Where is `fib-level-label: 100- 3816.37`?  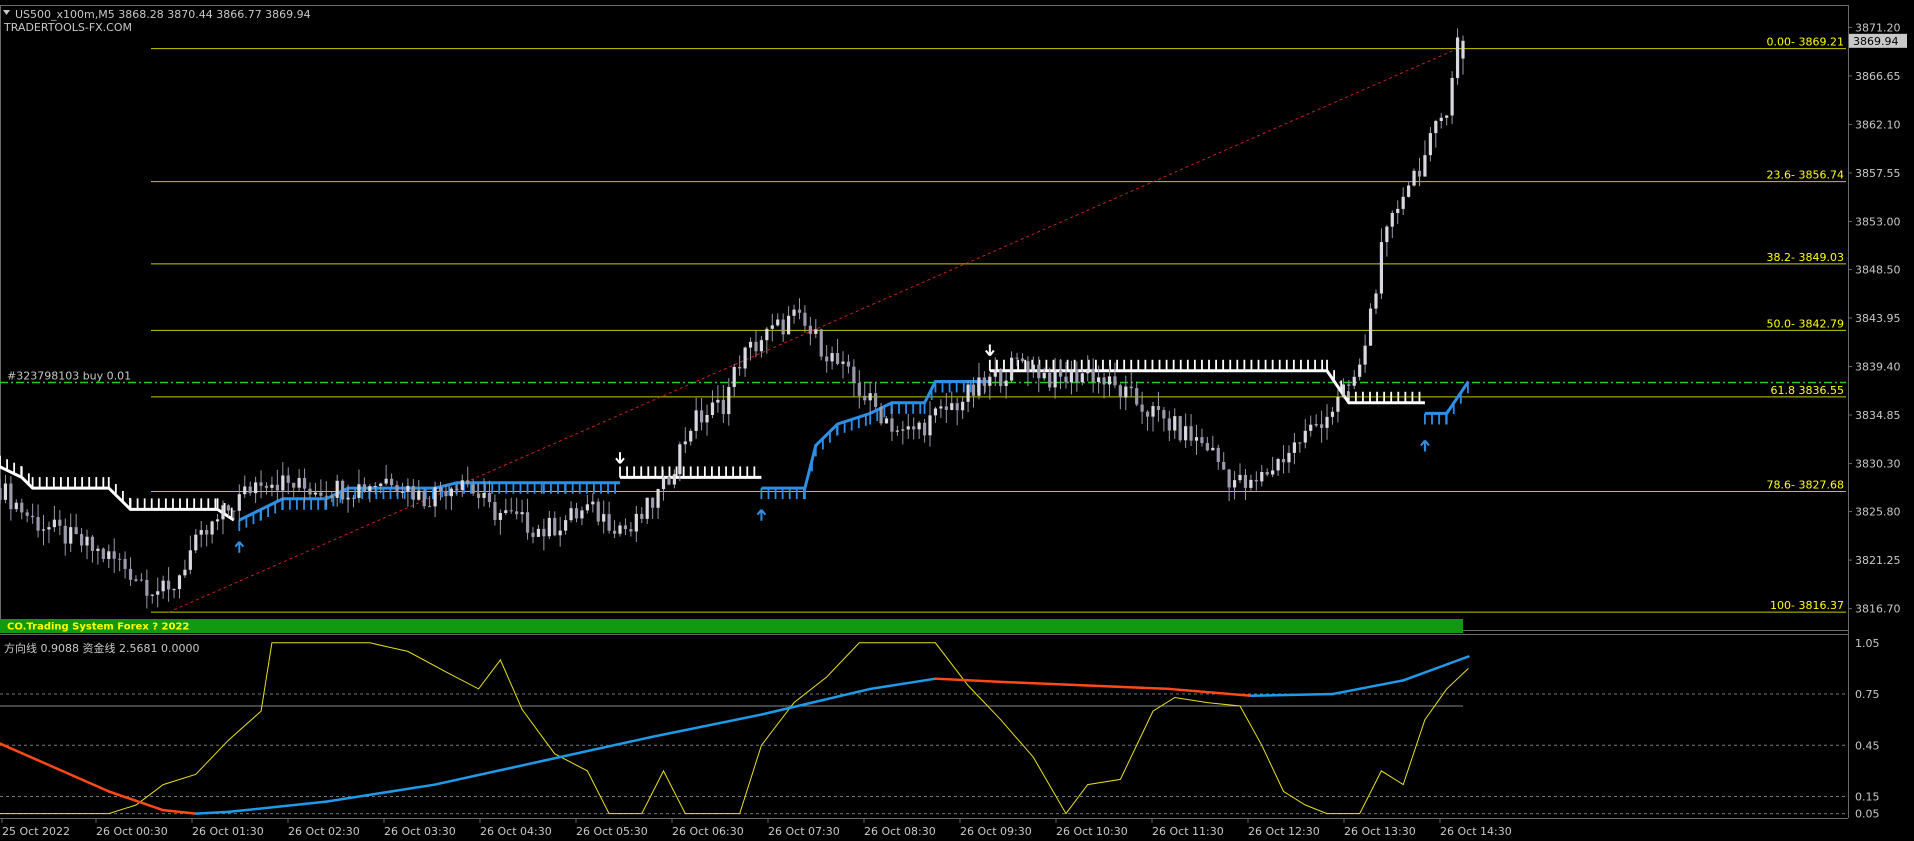 fib-level-label: 100- 3816.37 is located at coordinates (1807, 605).